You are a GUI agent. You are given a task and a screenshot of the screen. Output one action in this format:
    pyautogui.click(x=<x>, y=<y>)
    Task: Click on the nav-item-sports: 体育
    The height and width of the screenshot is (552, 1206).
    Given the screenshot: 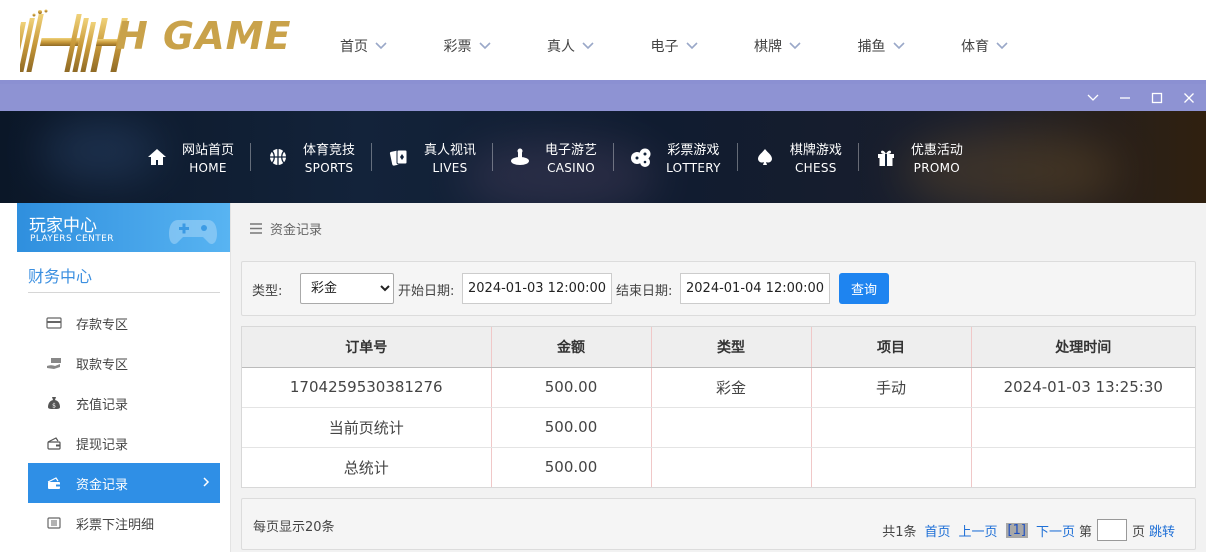 What is the action you would take?
    pyautogui.click(x=1013, y=46)
    